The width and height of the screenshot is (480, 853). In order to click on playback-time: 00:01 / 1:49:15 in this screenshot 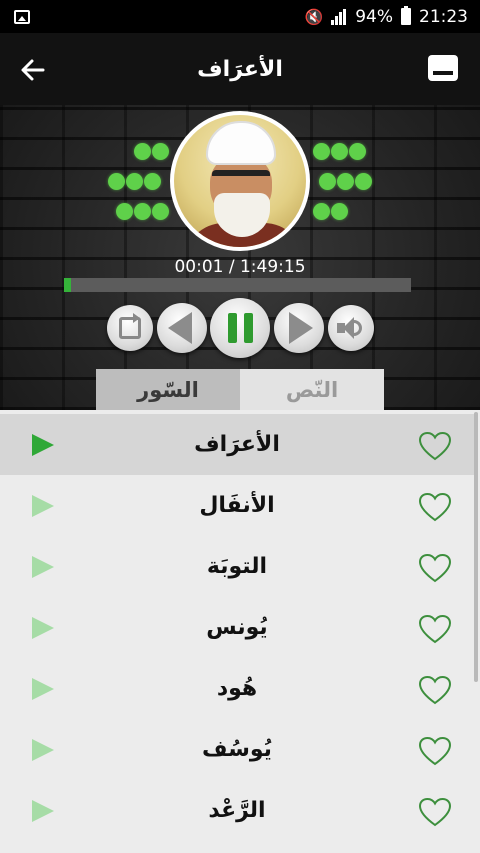, I will do `click(240, 267)`.